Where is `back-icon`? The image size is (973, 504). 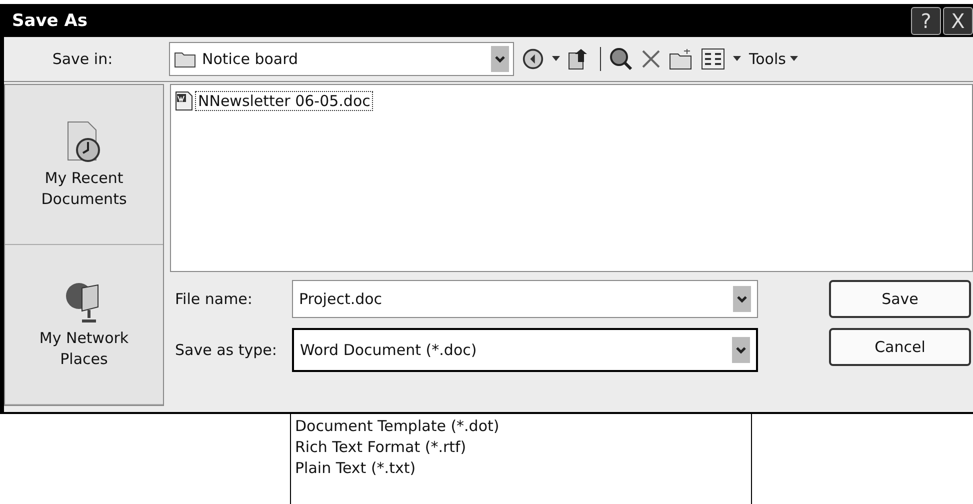
back-icon is located at coordinates (533, 59).